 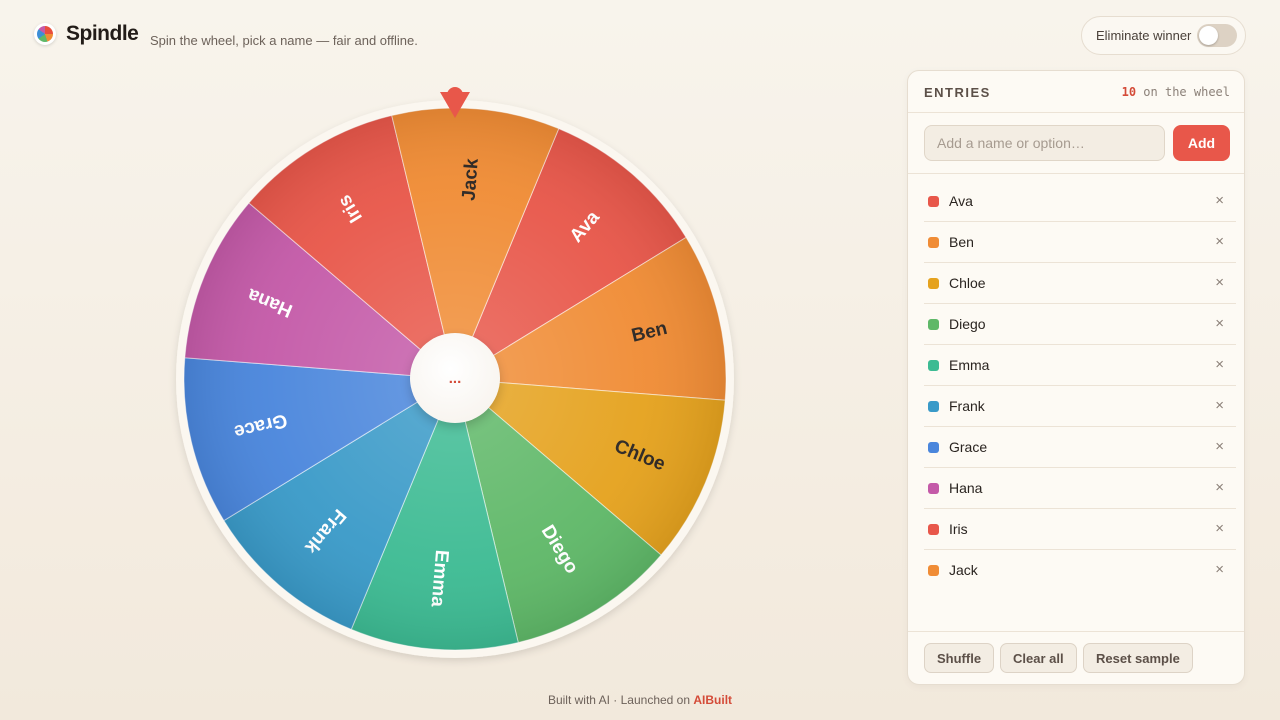 I want to click on entry-name: Diego, so click(x=967, y=324).